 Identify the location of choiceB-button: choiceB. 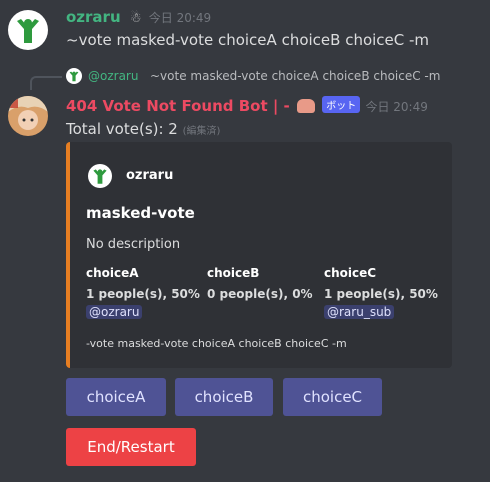
(224, 397).